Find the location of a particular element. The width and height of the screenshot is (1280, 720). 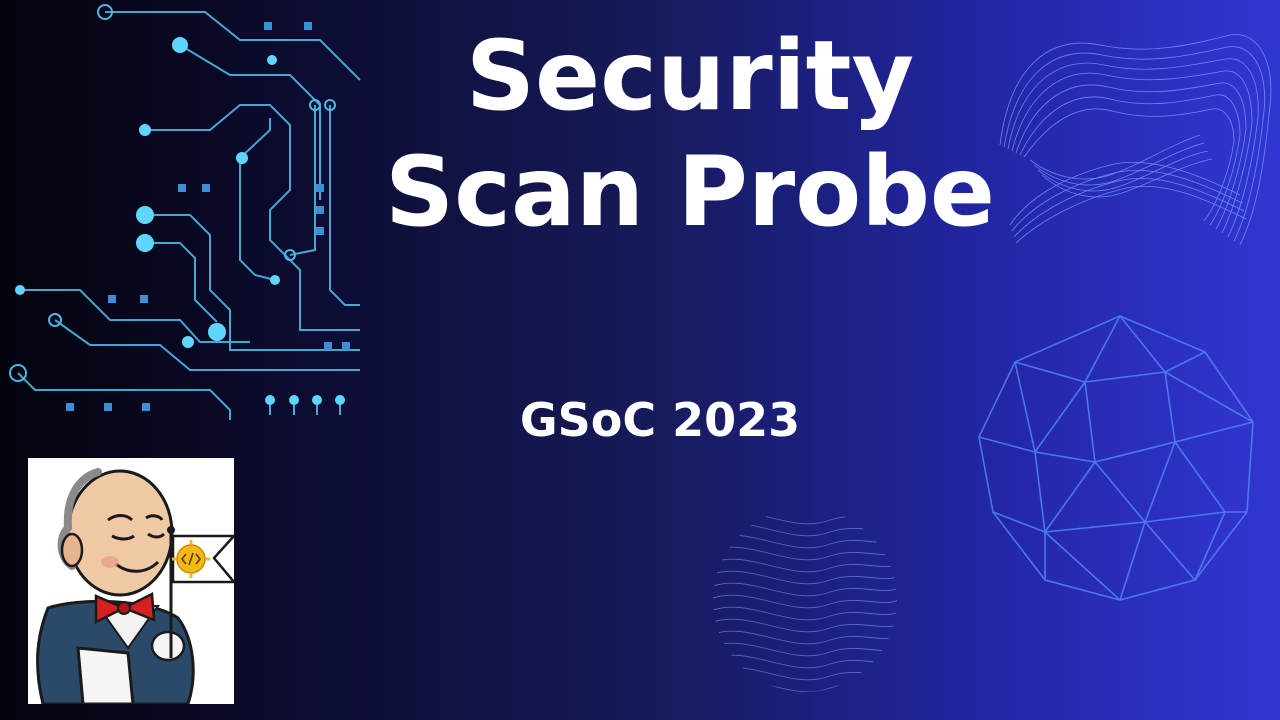

slide-subtitle: GSoC 2023 is located at coordinates (660, 420).